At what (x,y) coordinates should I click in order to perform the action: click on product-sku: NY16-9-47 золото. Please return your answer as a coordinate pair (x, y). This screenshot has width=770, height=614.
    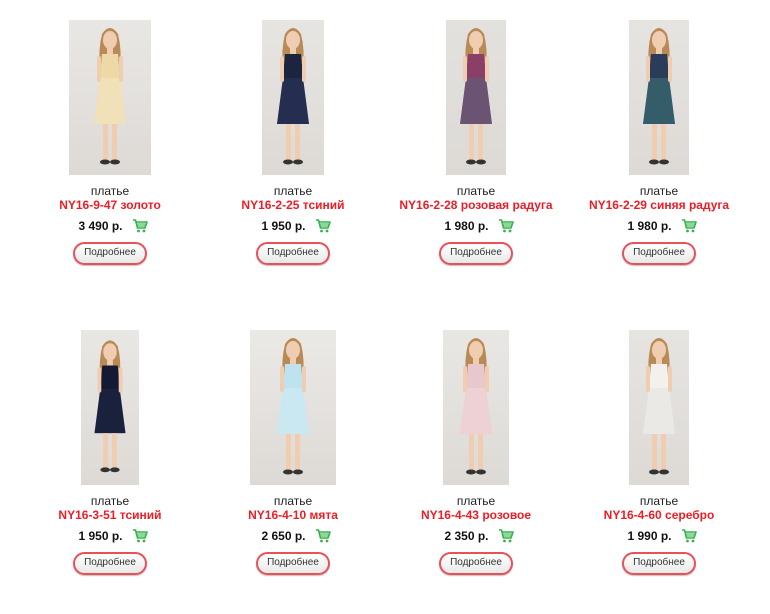
    Looking at the image, I should click on (110, 205).